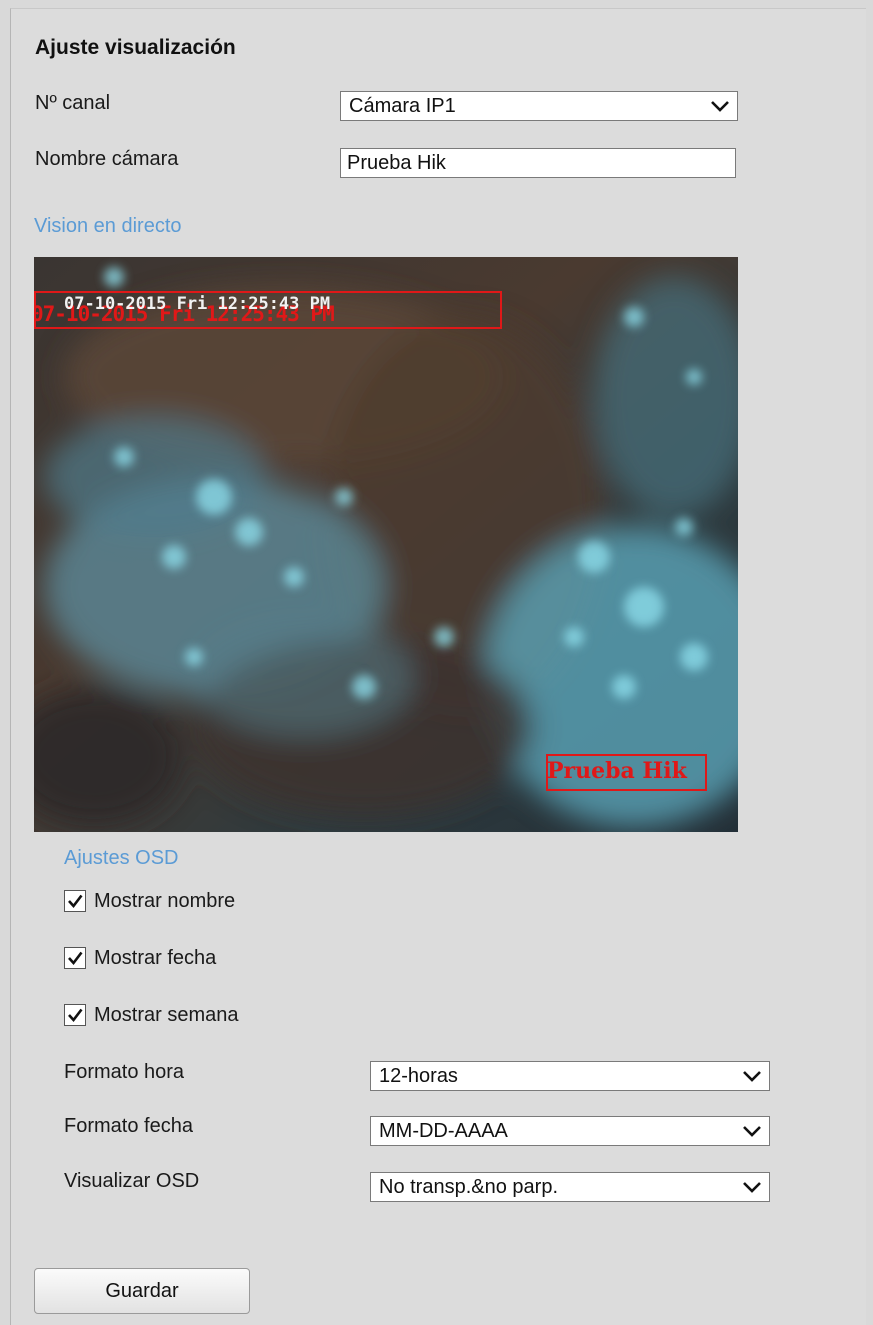  Describe the element at coordinates (128, 1126) in the screenshot. I see `date-format-label: Formato fecha` at that location.